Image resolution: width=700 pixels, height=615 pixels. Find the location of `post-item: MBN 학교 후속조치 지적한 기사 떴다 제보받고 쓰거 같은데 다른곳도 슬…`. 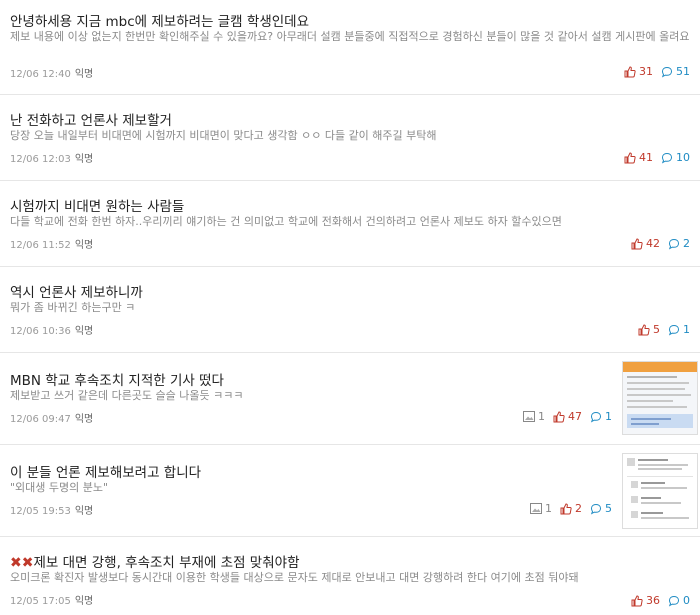

post-item: MBN 학교 후속조치 지적한 기사 떴다 제보받고 쓰거 같은데 다른곳도 슬… is located at coordinates (350, 399).